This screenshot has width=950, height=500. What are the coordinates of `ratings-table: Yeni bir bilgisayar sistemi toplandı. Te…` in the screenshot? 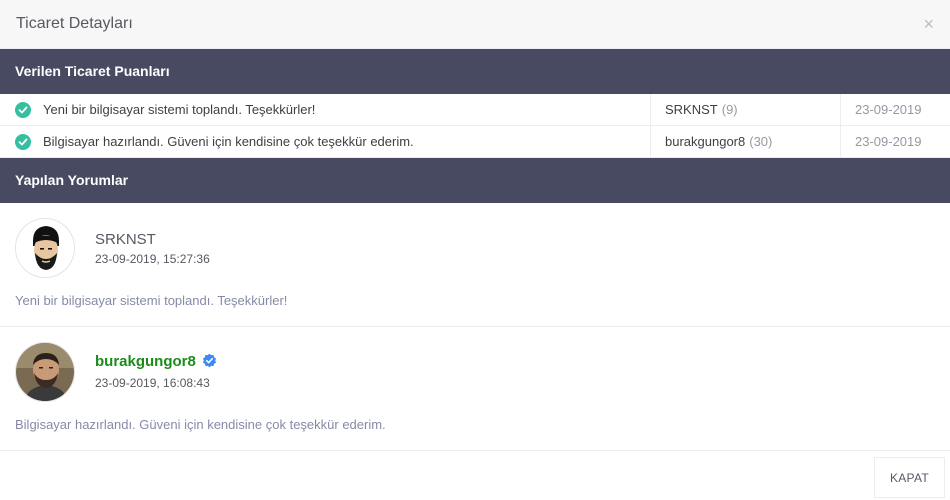 It's located at (475, 126).